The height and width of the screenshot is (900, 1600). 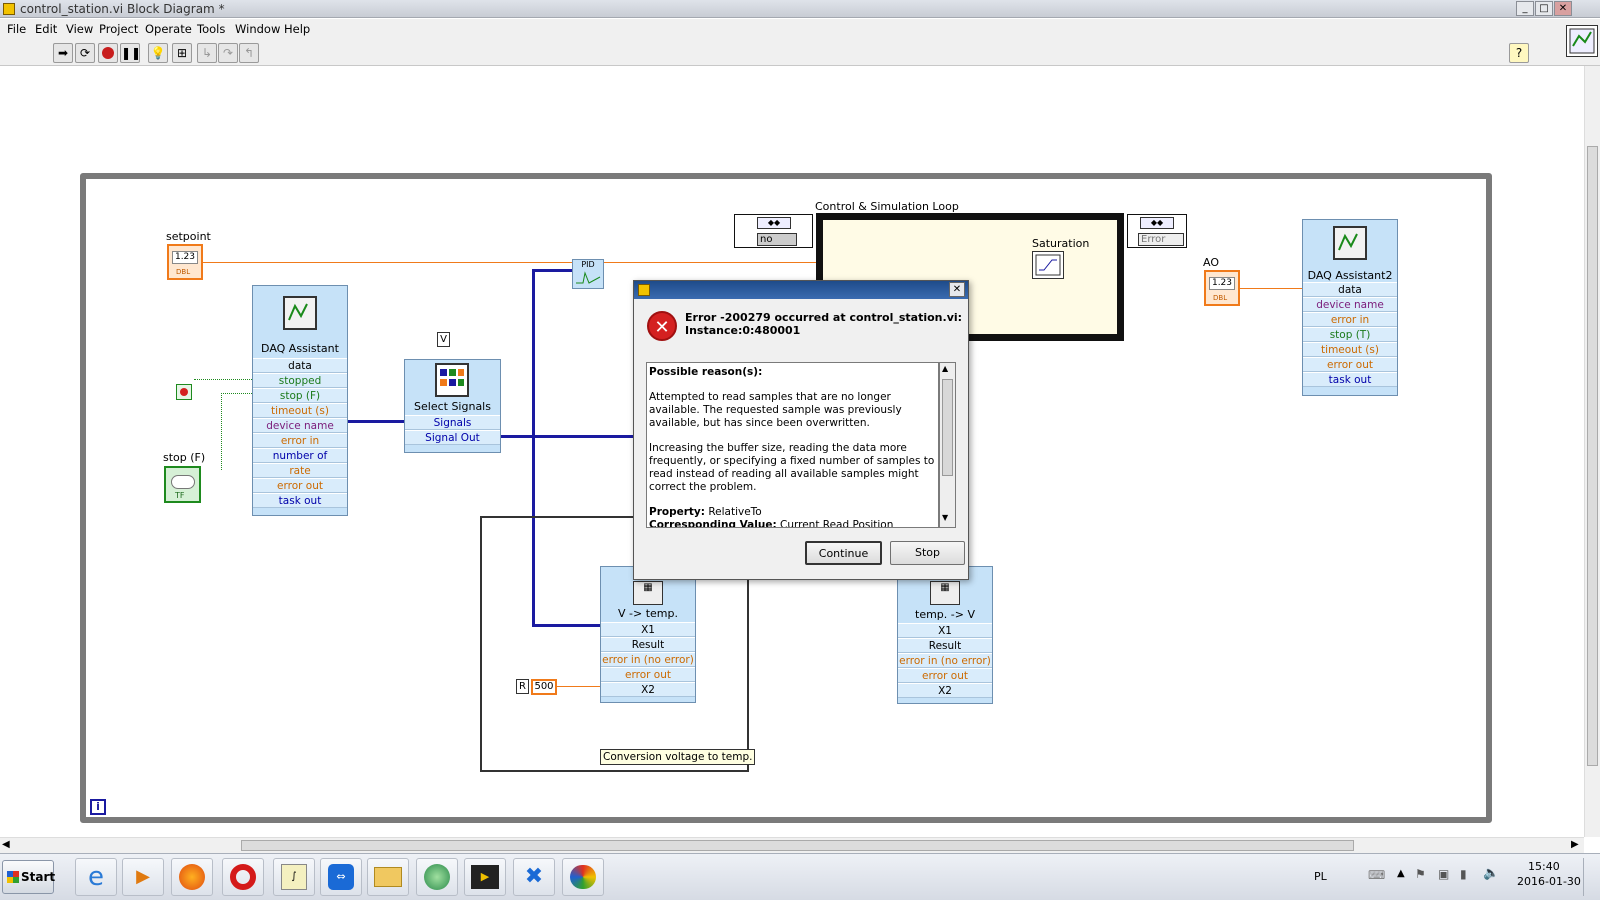 I want to click on paint-icon, so click(x=583, y=877).